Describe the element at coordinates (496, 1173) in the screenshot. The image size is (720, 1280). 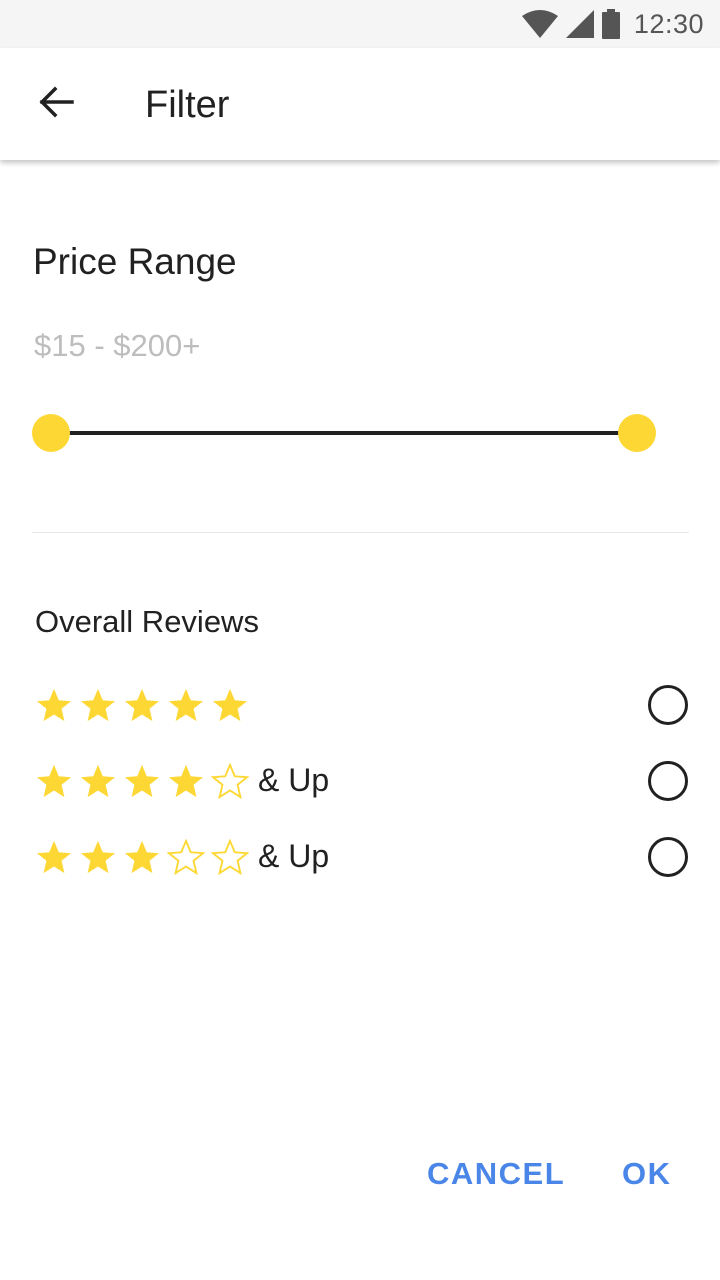
I see `cancel-button: CANCEL` at that location.